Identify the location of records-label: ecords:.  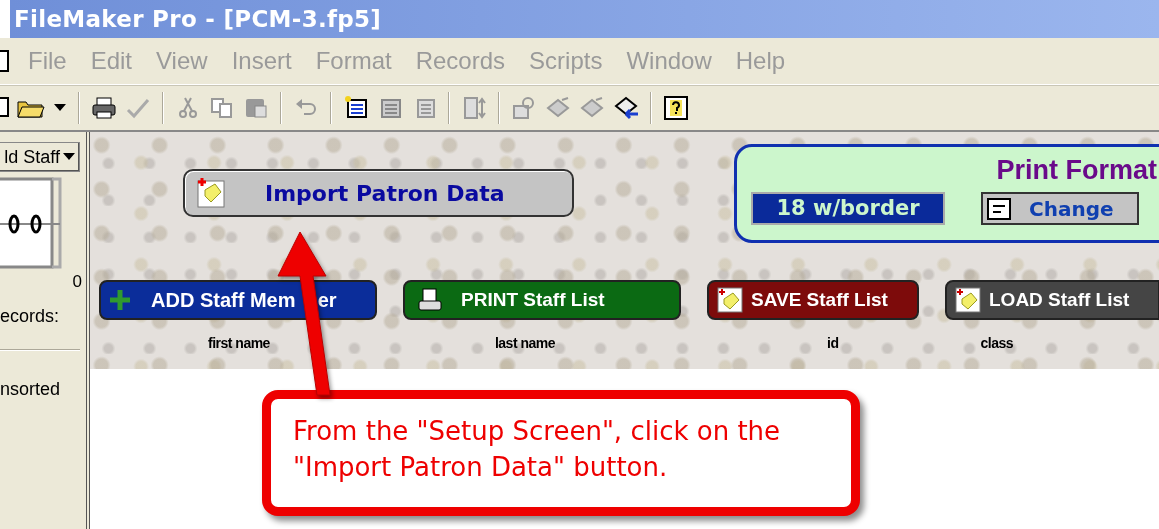
(30, 316).